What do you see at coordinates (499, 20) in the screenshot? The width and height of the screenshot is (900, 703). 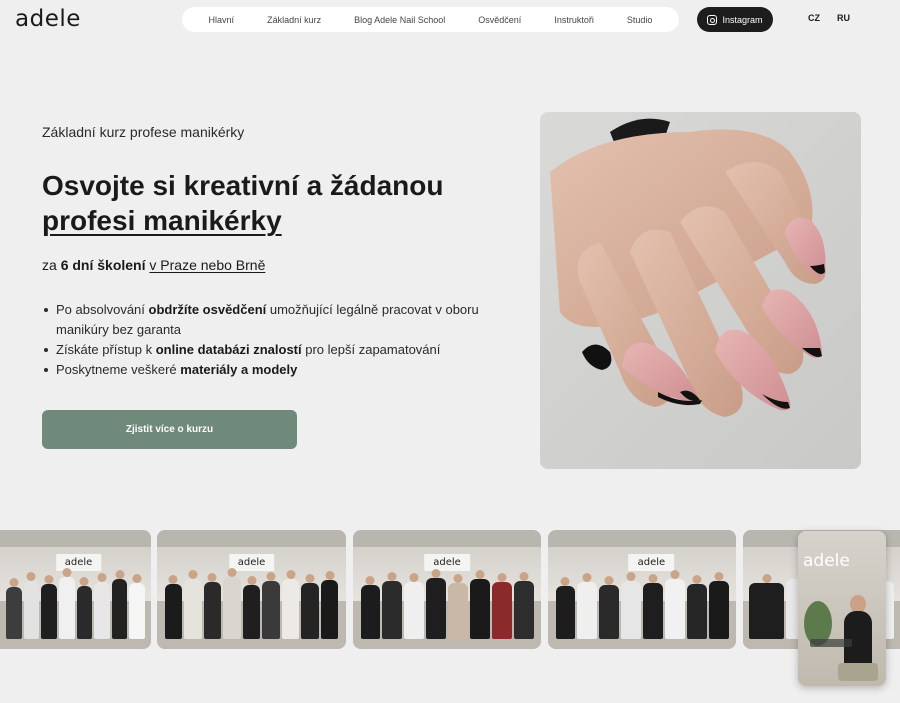 I see `nav-item-osvedceni: Osvědčení` at bounding box center [499, 20].